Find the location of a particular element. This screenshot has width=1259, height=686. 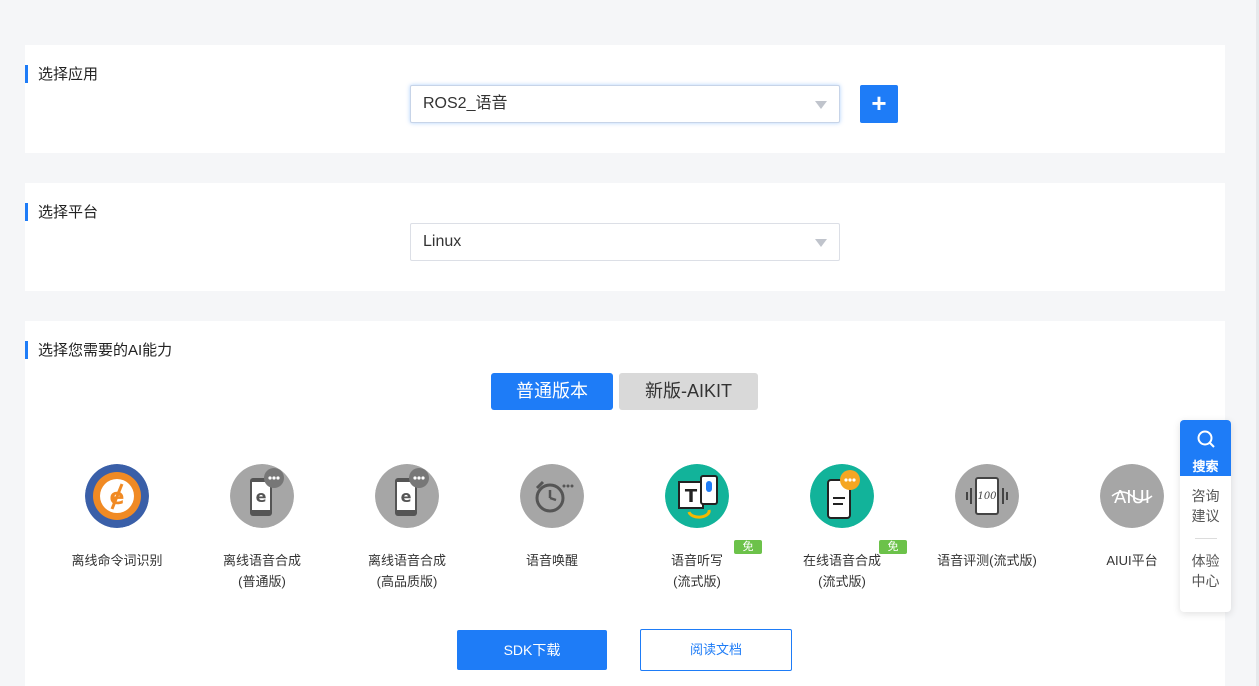

offline-tts-hq-icon: e is located at coordinates (407, 496).